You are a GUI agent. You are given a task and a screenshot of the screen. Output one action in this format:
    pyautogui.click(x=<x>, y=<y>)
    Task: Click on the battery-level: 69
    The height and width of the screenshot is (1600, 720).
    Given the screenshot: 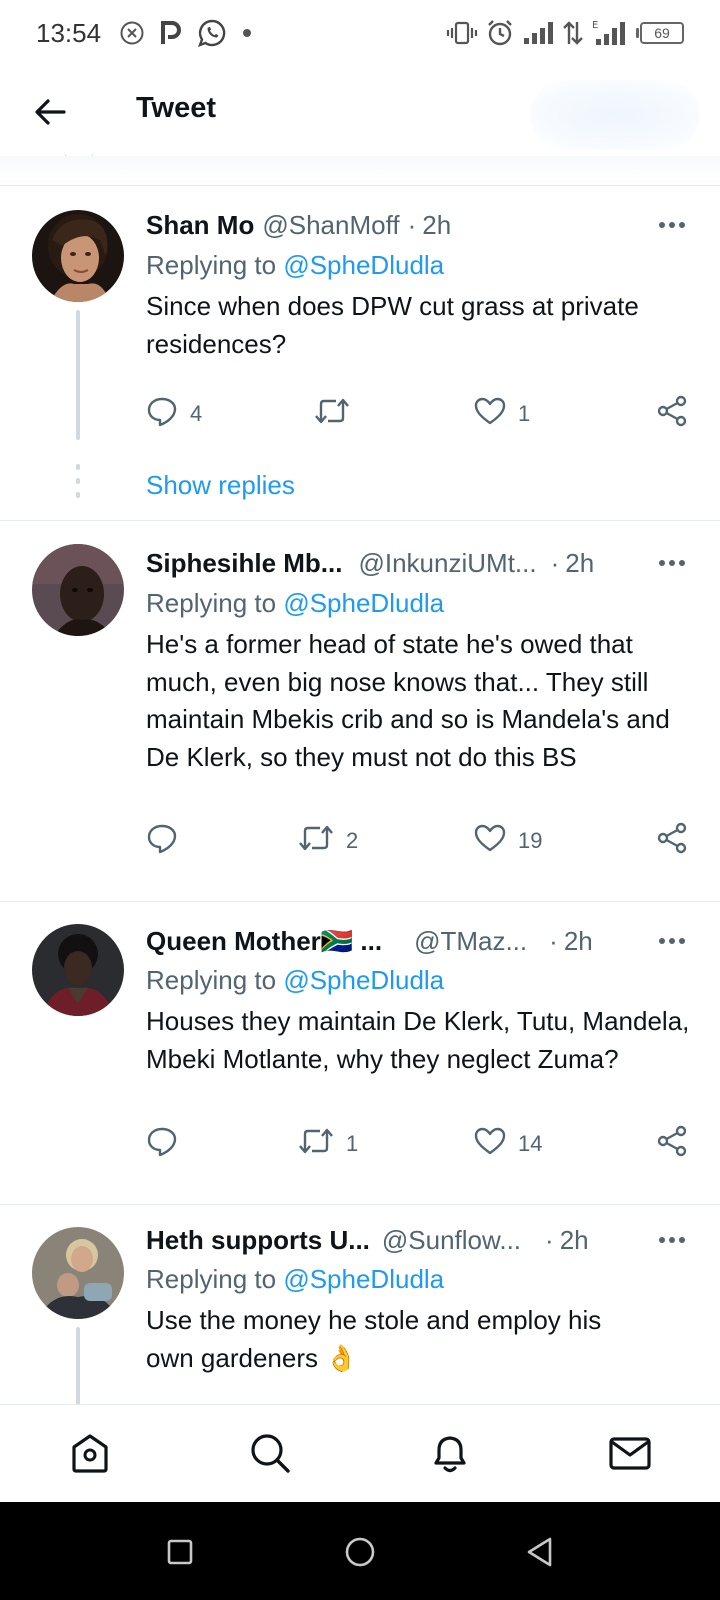 What is the action you would take?
    pyautogui.click(x=662, y=33)
    